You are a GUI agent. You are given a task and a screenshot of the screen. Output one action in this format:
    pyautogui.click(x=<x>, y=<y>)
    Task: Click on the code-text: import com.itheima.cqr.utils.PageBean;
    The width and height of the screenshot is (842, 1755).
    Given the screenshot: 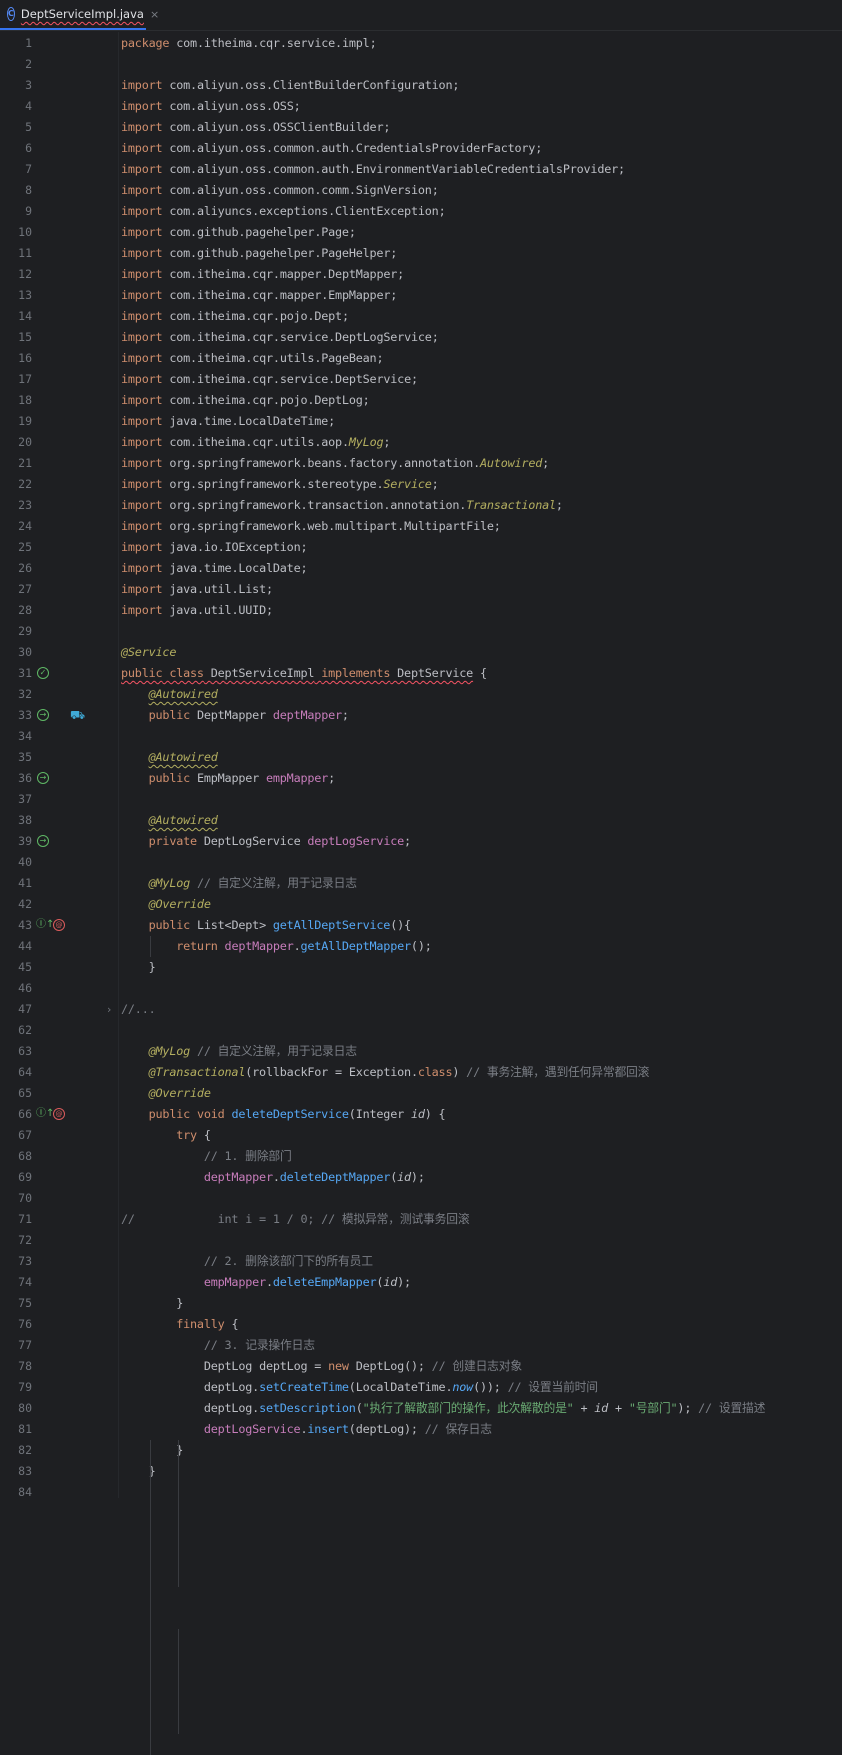 What is the action you would take?
    pyautogui.click(x=252, y=358)
    